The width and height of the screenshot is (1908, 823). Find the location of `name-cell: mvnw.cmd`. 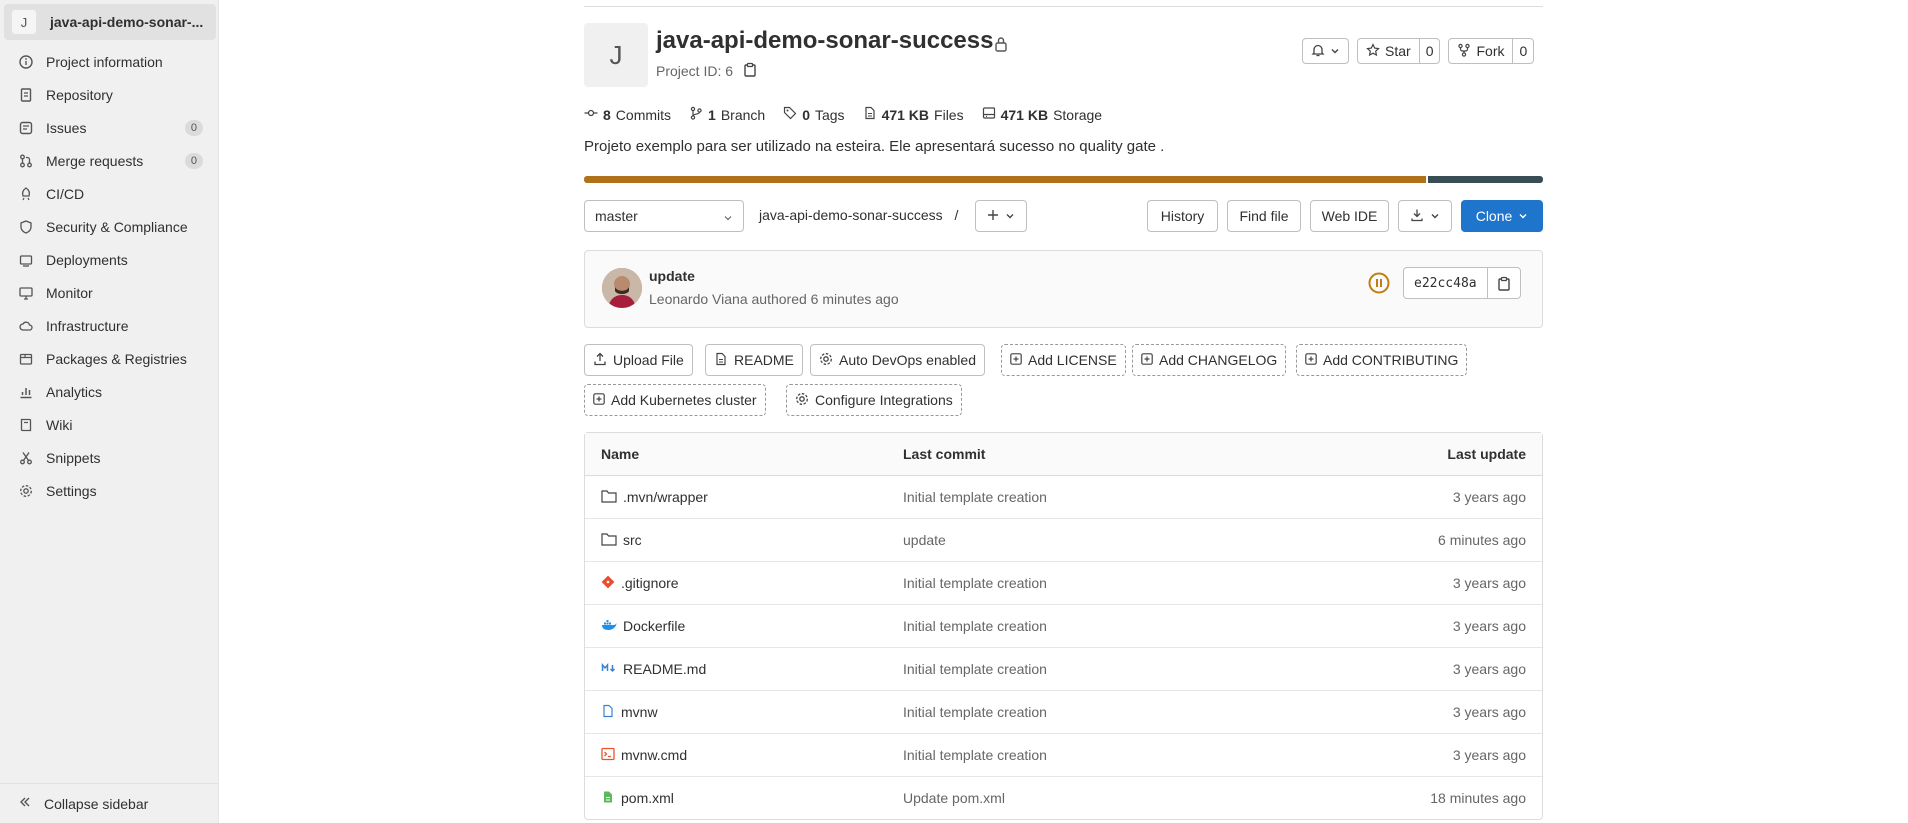

name-cell: mvnw.cmd is located at coordinates (744, 755).